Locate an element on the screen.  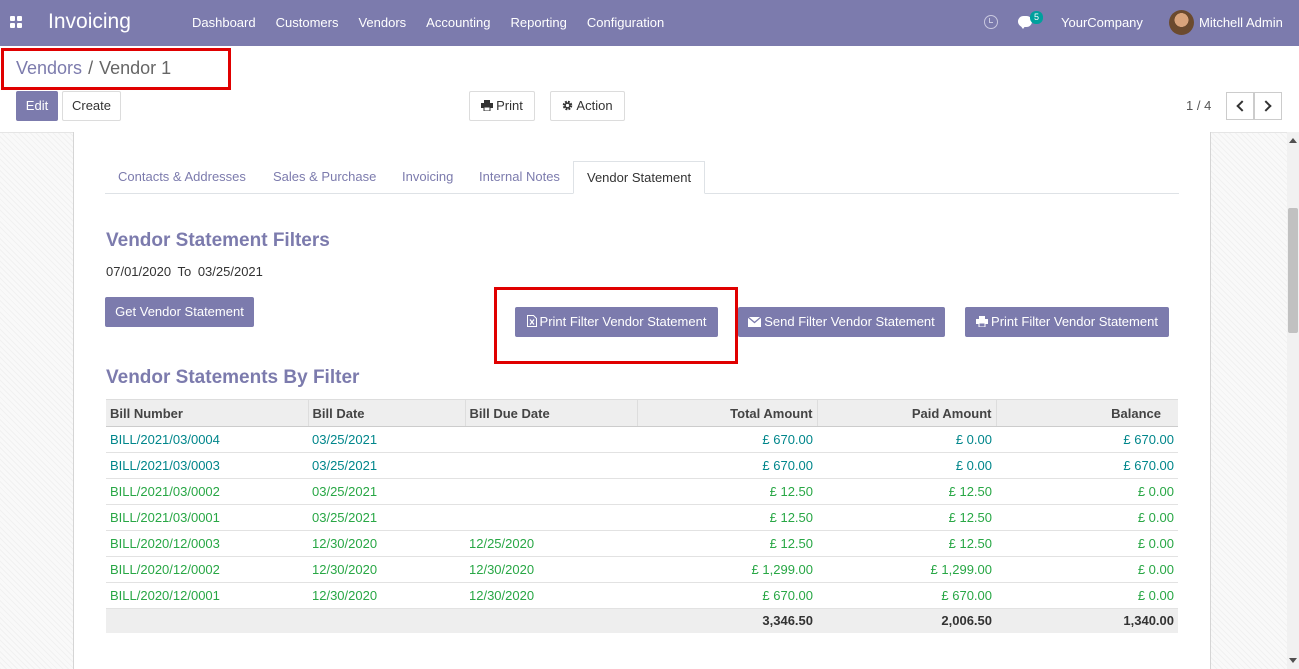
menu-configuration: Configuration is located at coordinates (625, 23).